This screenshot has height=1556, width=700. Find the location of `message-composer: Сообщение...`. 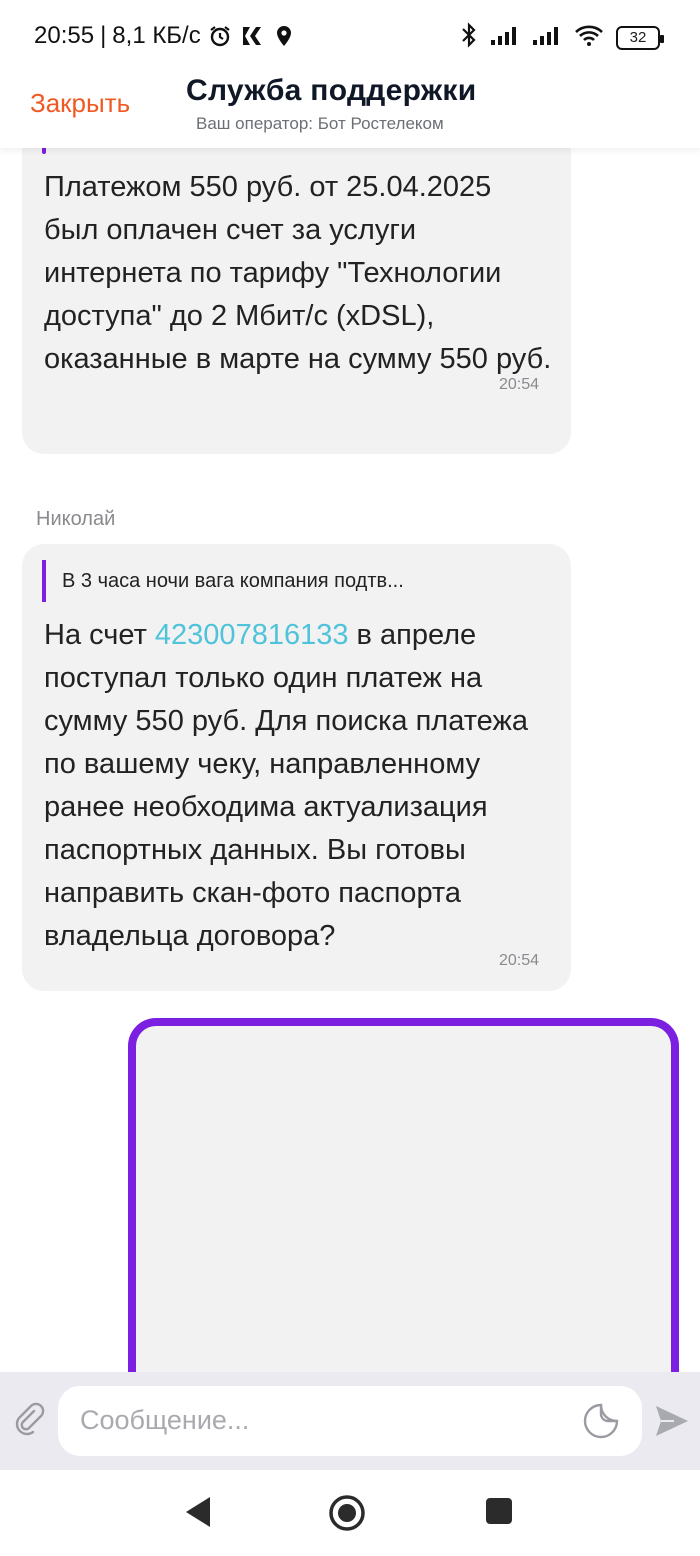

message-composer: Сообщение... is located at coordinates (350, 1421).